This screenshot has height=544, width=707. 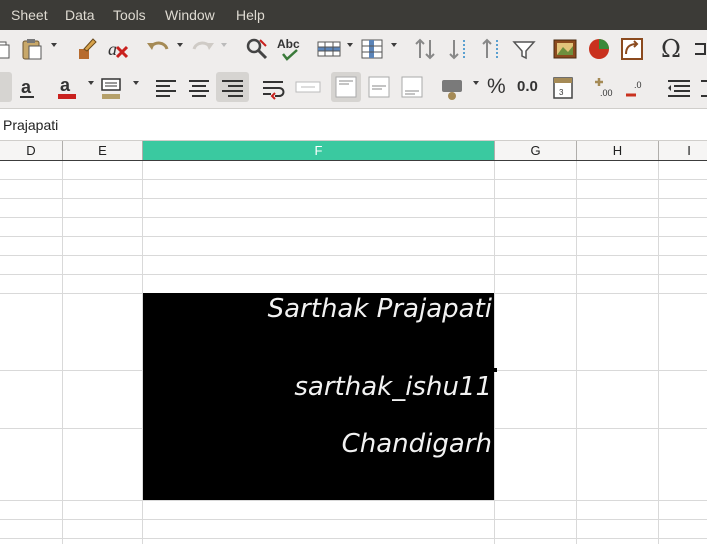 I want to click on decrease-indent-icon, so click(x=679, y=87).